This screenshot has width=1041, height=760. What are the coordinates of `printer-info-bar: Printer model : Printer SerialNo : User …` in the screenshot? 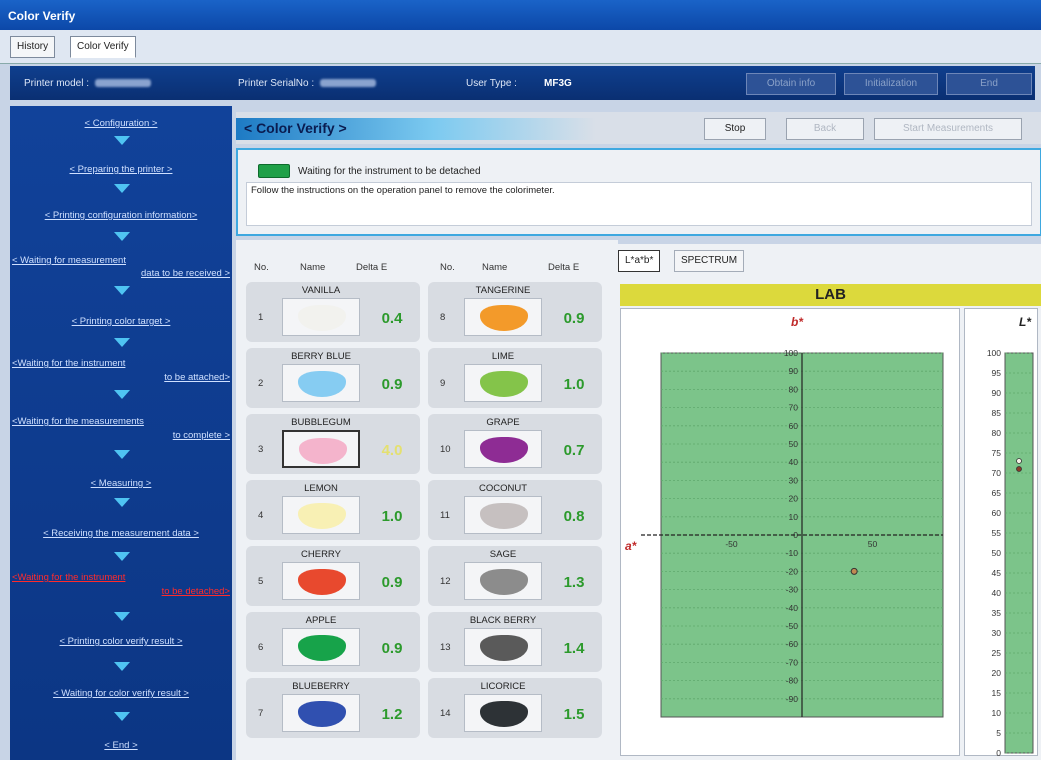 It's located at (522, 83).